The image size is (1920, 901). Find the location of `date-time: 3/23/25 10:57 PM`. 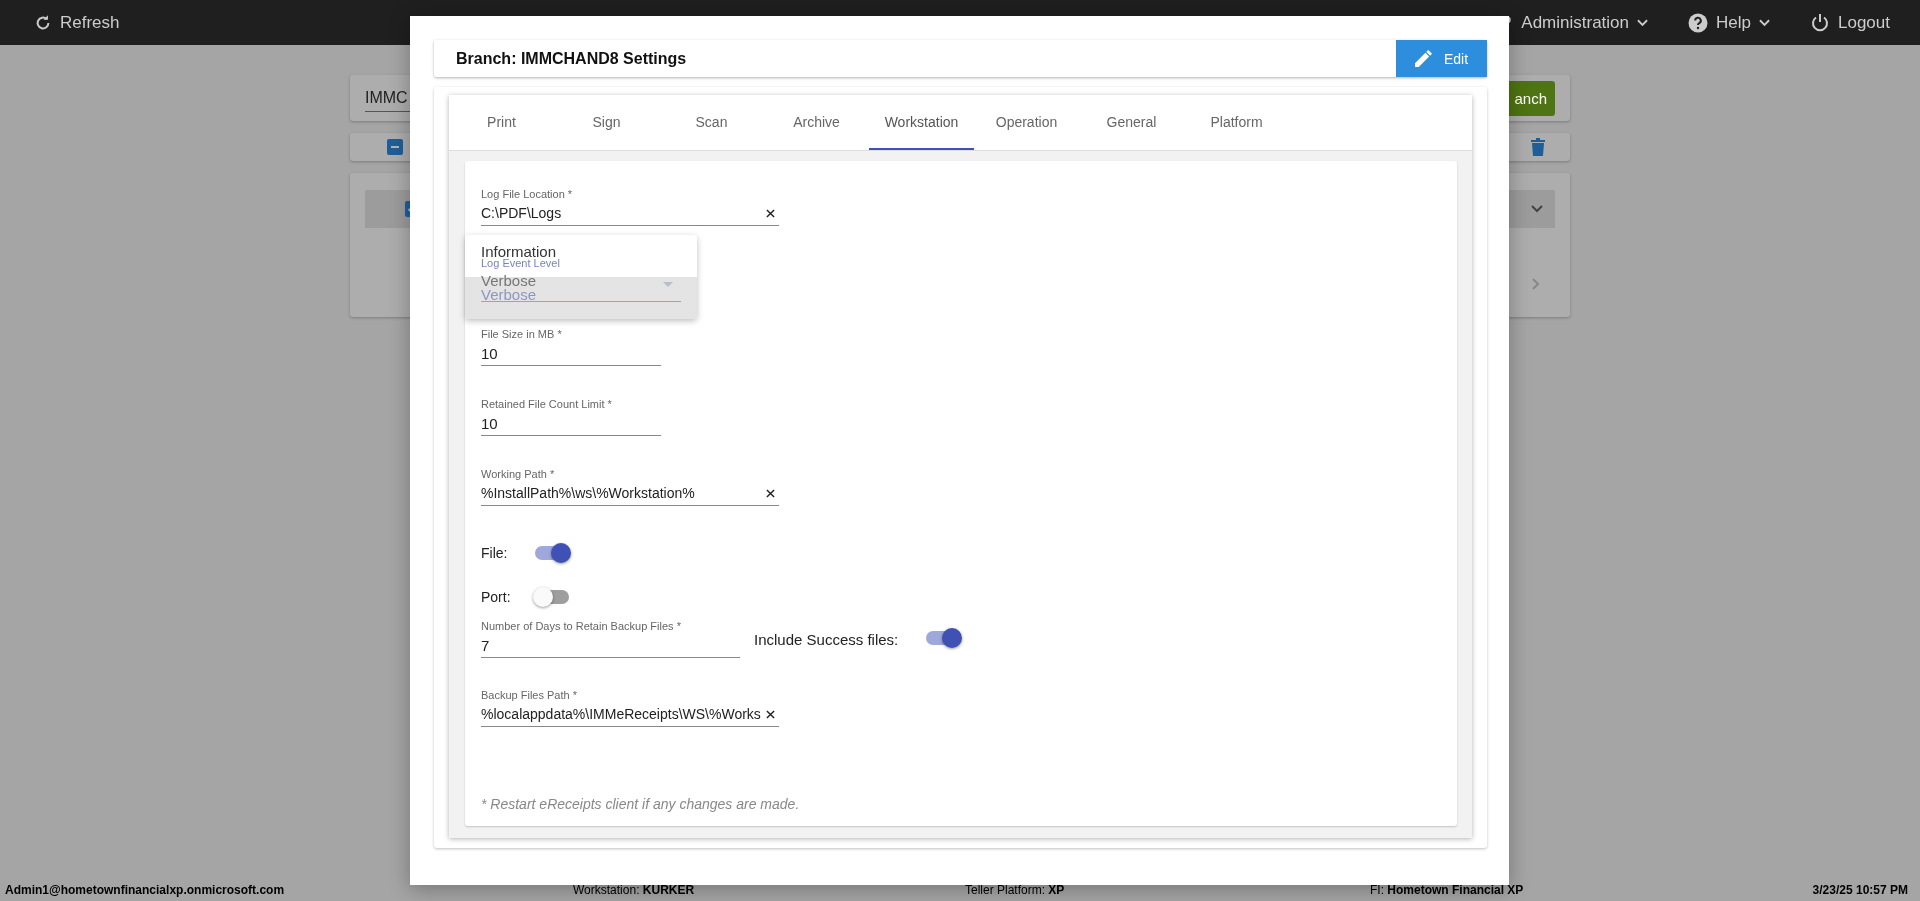

date-time: 3/23/25 10:57 PM is located at coordinates (1860, 889).